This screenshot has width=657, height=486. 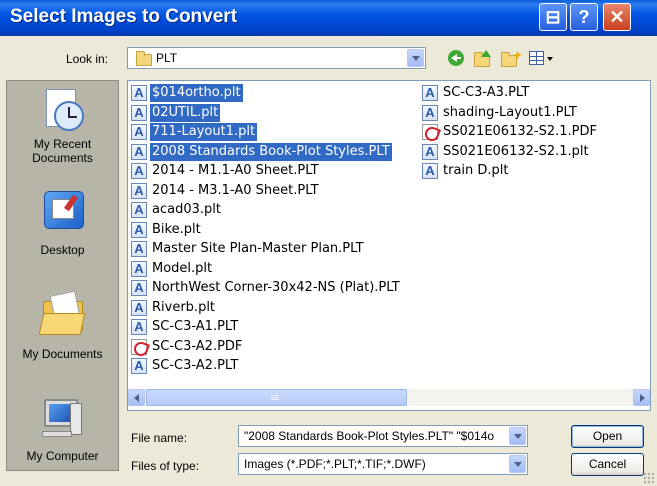 I want to click on file-name: 711-Layout1.plt, so click(x=204, y=132).